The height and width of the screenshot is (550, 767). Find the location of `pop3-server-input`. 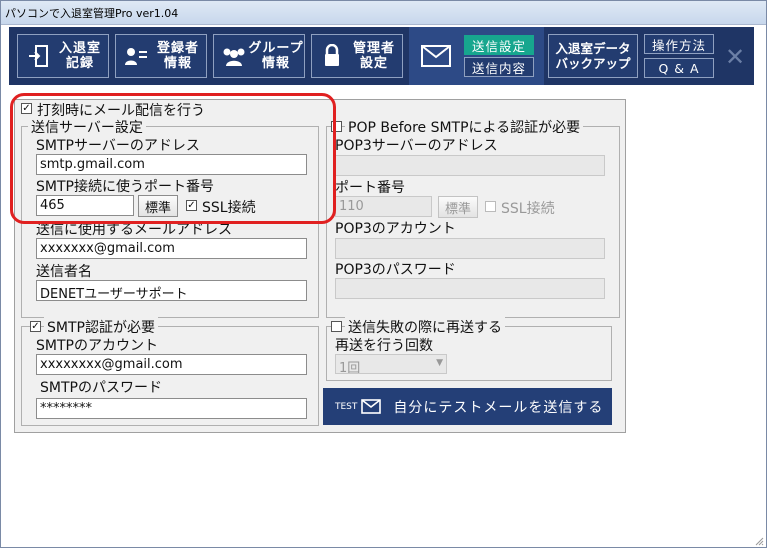

pop3-server-input is located at coordinates (470, 165).